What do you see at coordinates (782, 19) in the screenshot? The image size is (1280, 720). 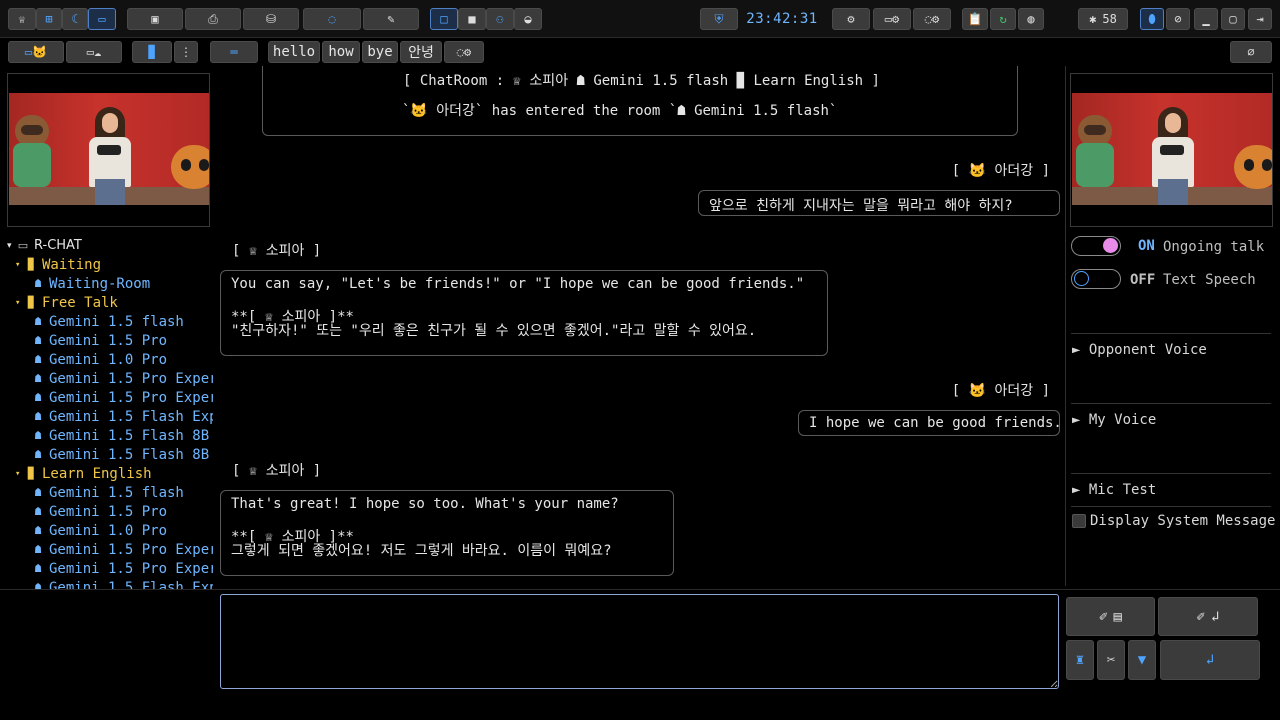 I see `clock: 23:42:31` at bounding box center [782, 19].